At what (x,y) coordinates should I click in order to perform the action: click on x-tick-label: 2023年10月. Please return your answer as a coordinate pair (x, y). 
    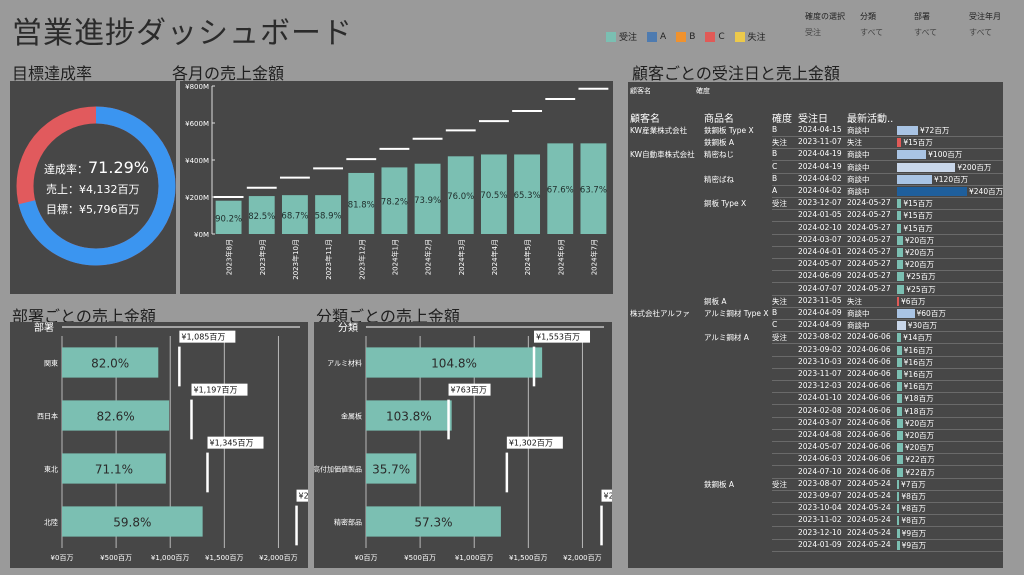
    Looking at the image, I should click on (295, 259).